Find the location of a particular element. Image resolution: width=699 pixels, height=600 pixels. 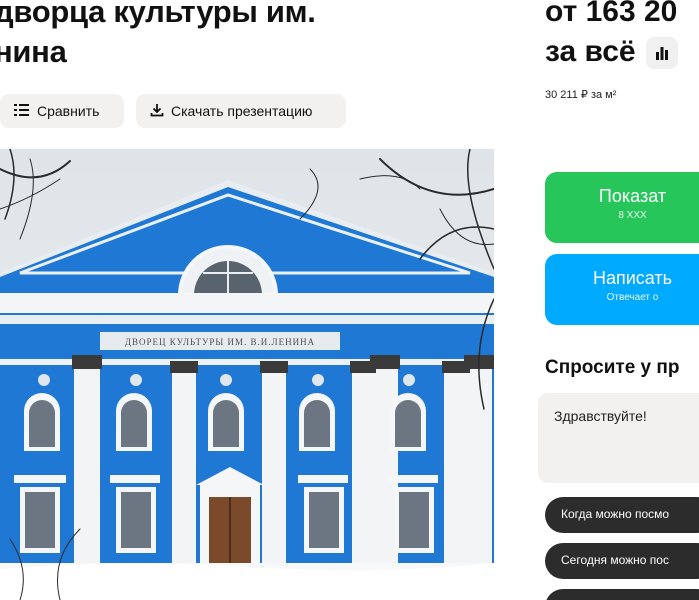

show-phone-label: Показат is located at coordinates (632, 196).